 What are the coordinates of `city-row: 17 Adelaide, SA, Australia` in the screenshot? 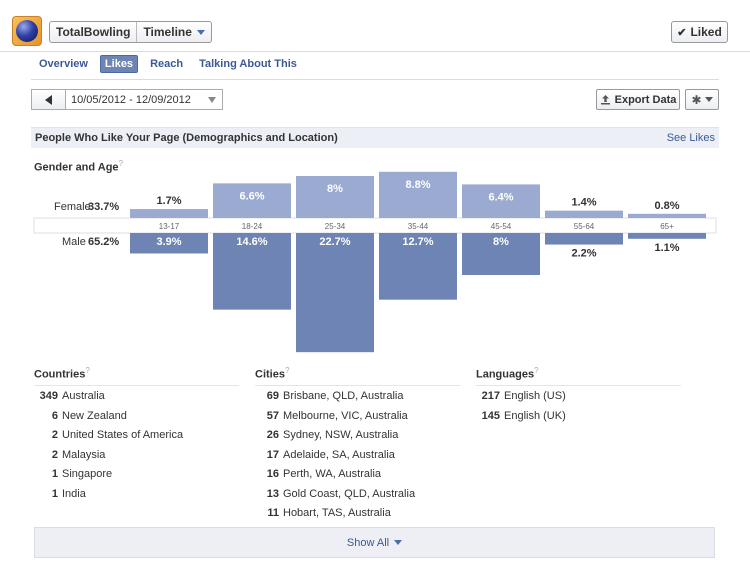 It's located at (357, 455).